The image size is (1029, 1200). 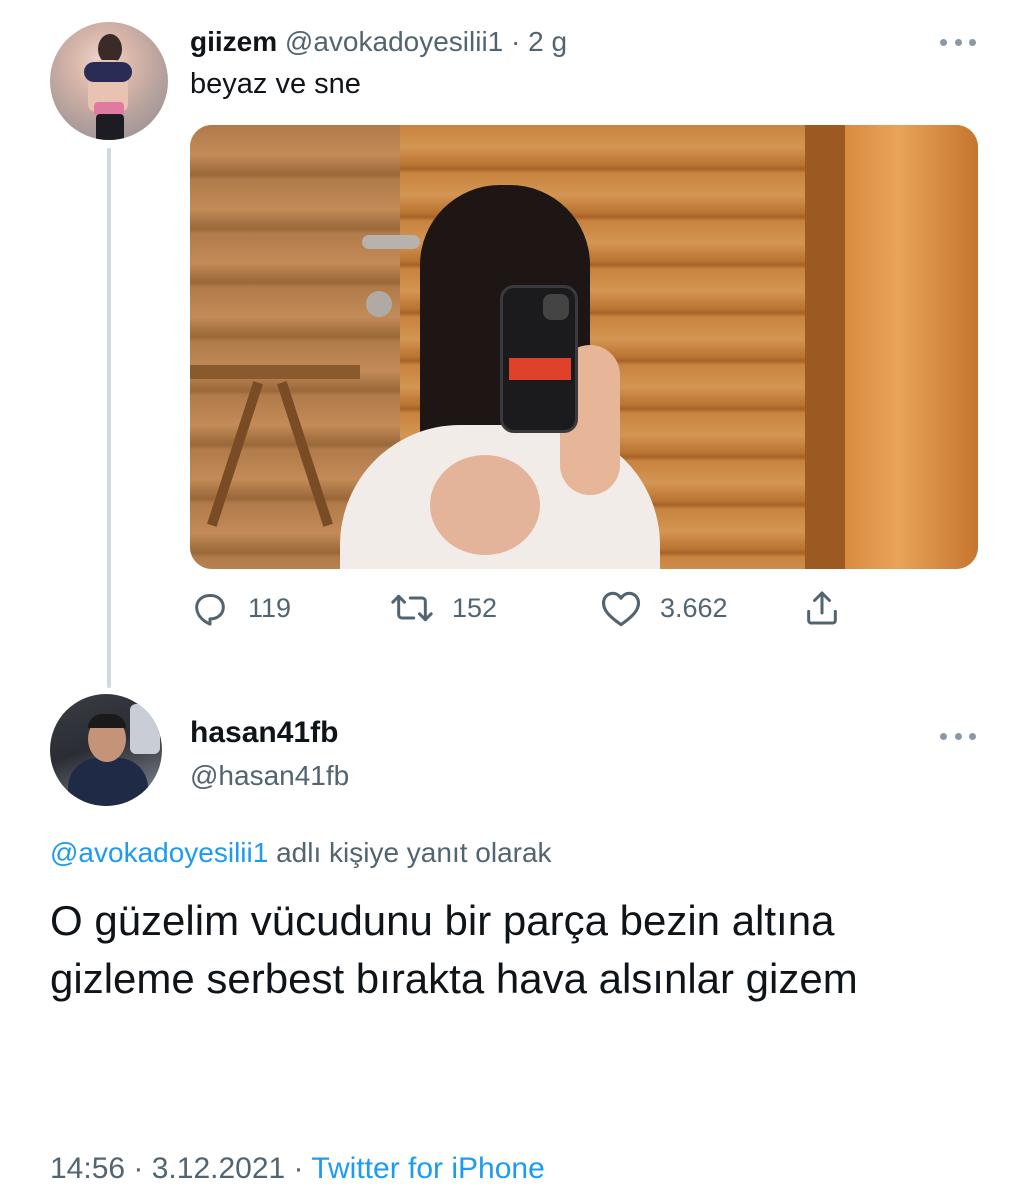 What do you see at coordinates (958, 736) in the screenshot?
I see `tweet2-more-dots-icon` at bounding box center [958, 736].